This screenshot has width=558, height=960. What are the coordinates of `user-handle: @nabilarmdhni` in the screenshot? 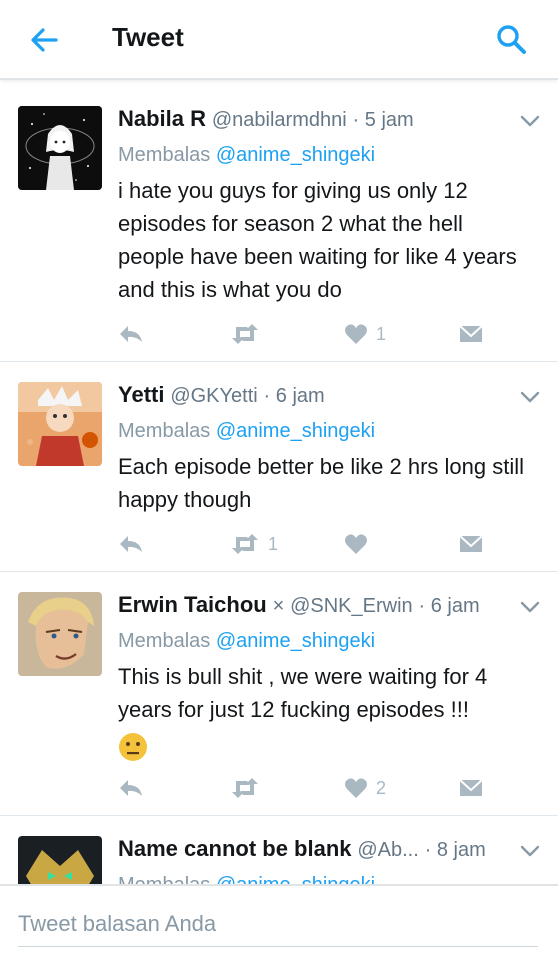 It's located at (279, 120).